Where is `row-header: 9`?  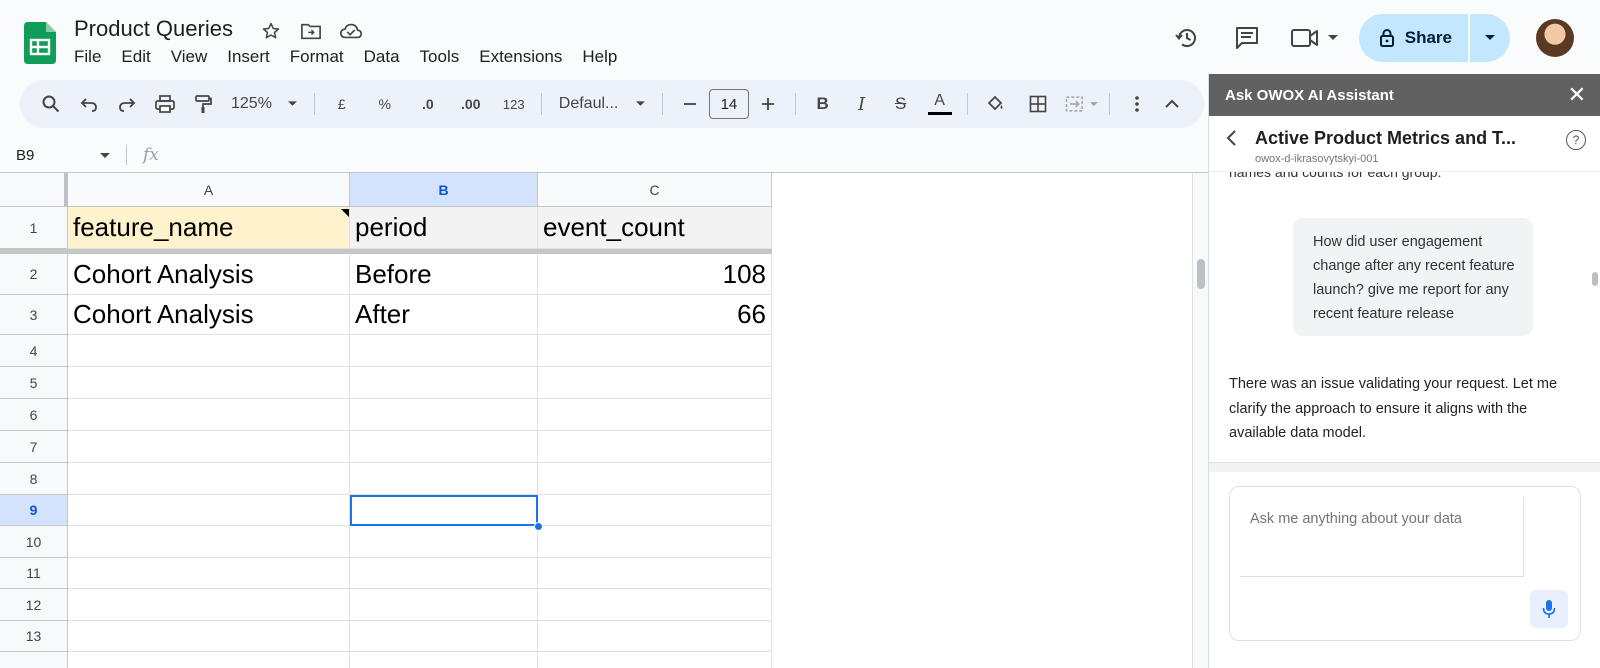 row-header: 9 is located at coordinates (34, 510).